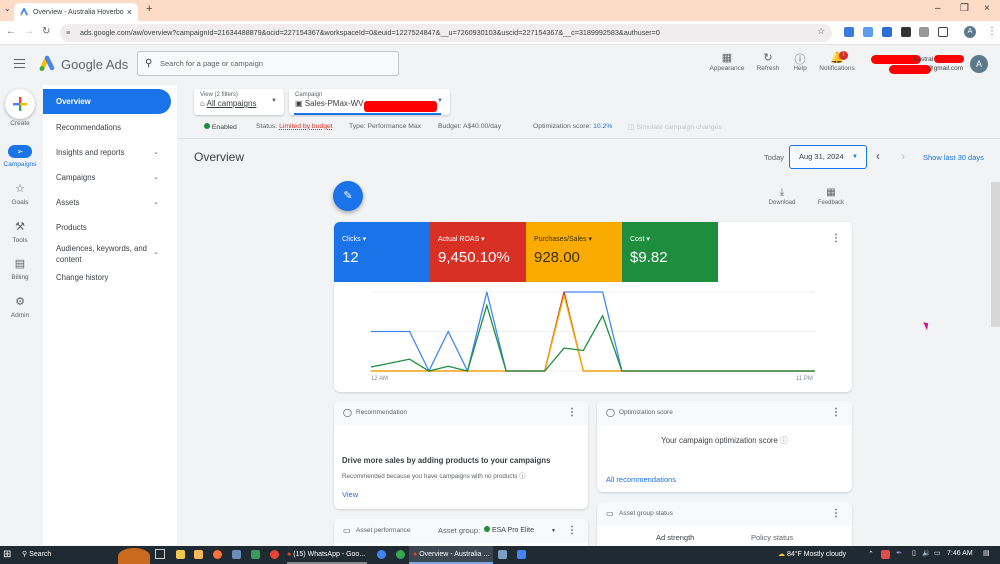 This screenshot has height=564, width=1000. Describe the element at coordinates (20, 123) in the screenshot. I see `rail-create-label: Create` at that location.